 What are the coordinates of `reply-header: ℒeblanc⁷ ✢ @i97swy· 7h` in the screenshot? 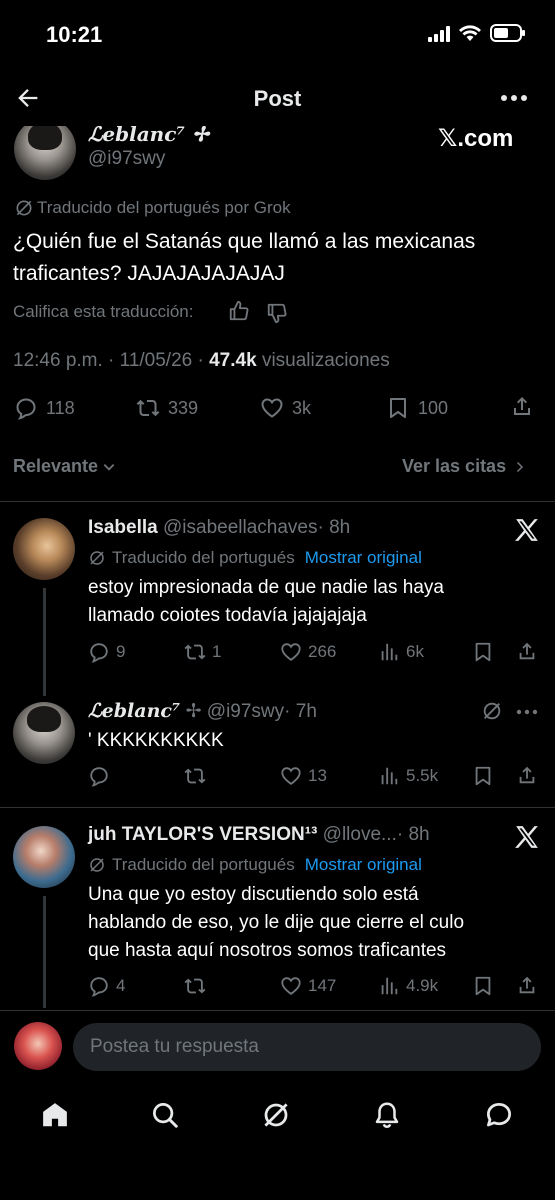 It's located at (202, 711).